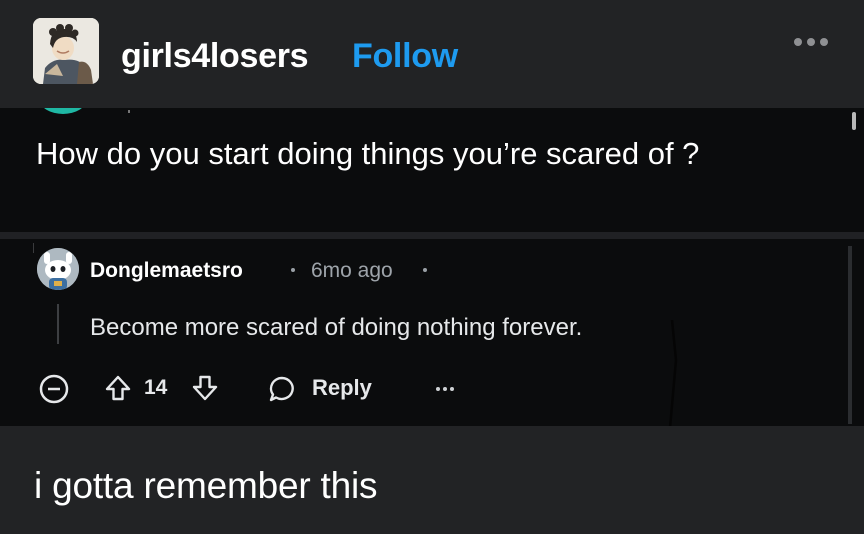 Image resolution: width=864 pixels, height=534 pixels. What do you see at coordinates (58, 324) in the screenshot?
I see `comment-thread-line` at bounding box center [58, 324].